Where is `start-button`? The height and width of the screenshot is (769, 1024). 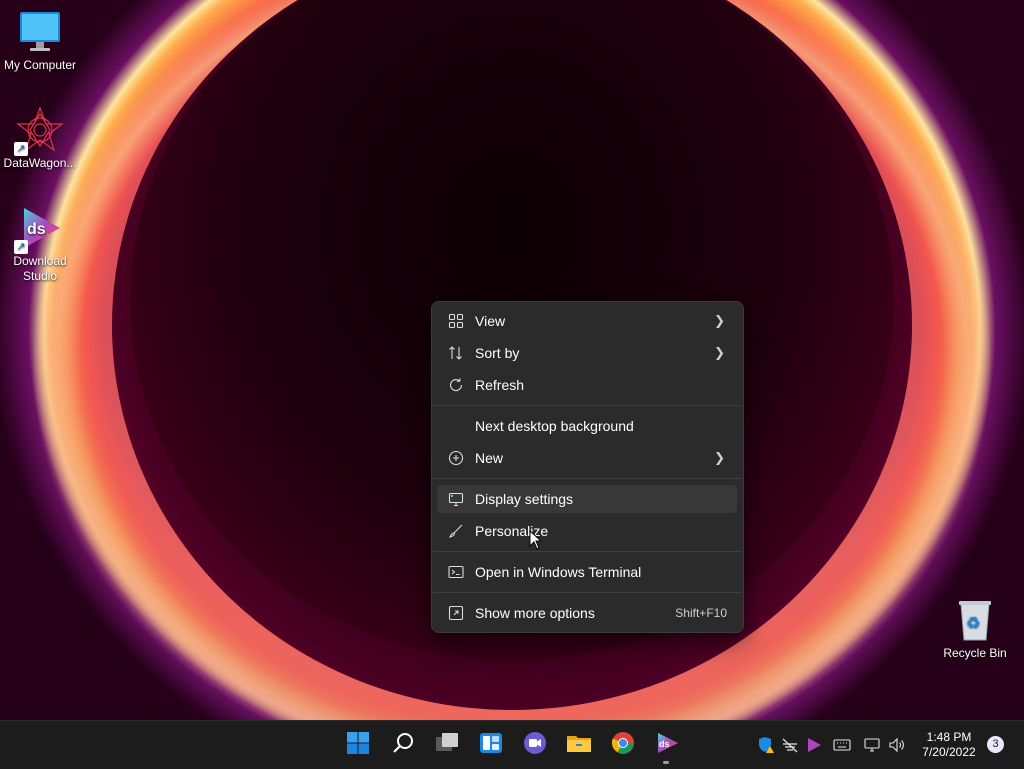 start-button is located at coordinates (358, 745).